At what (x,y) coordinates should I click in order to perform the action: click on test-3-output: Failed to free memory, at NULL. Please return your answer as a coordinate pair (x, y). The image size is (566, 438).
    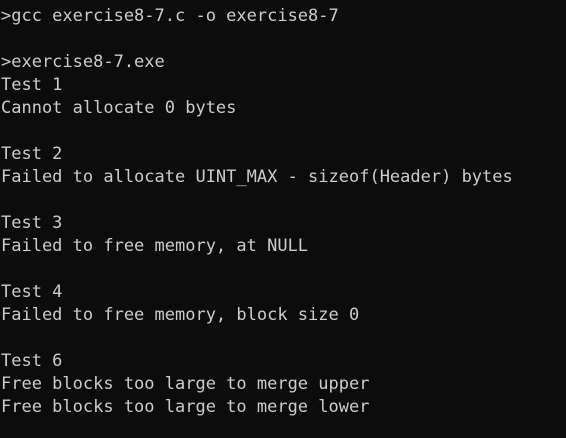
    Looking at the image, I should click on (155, 246).